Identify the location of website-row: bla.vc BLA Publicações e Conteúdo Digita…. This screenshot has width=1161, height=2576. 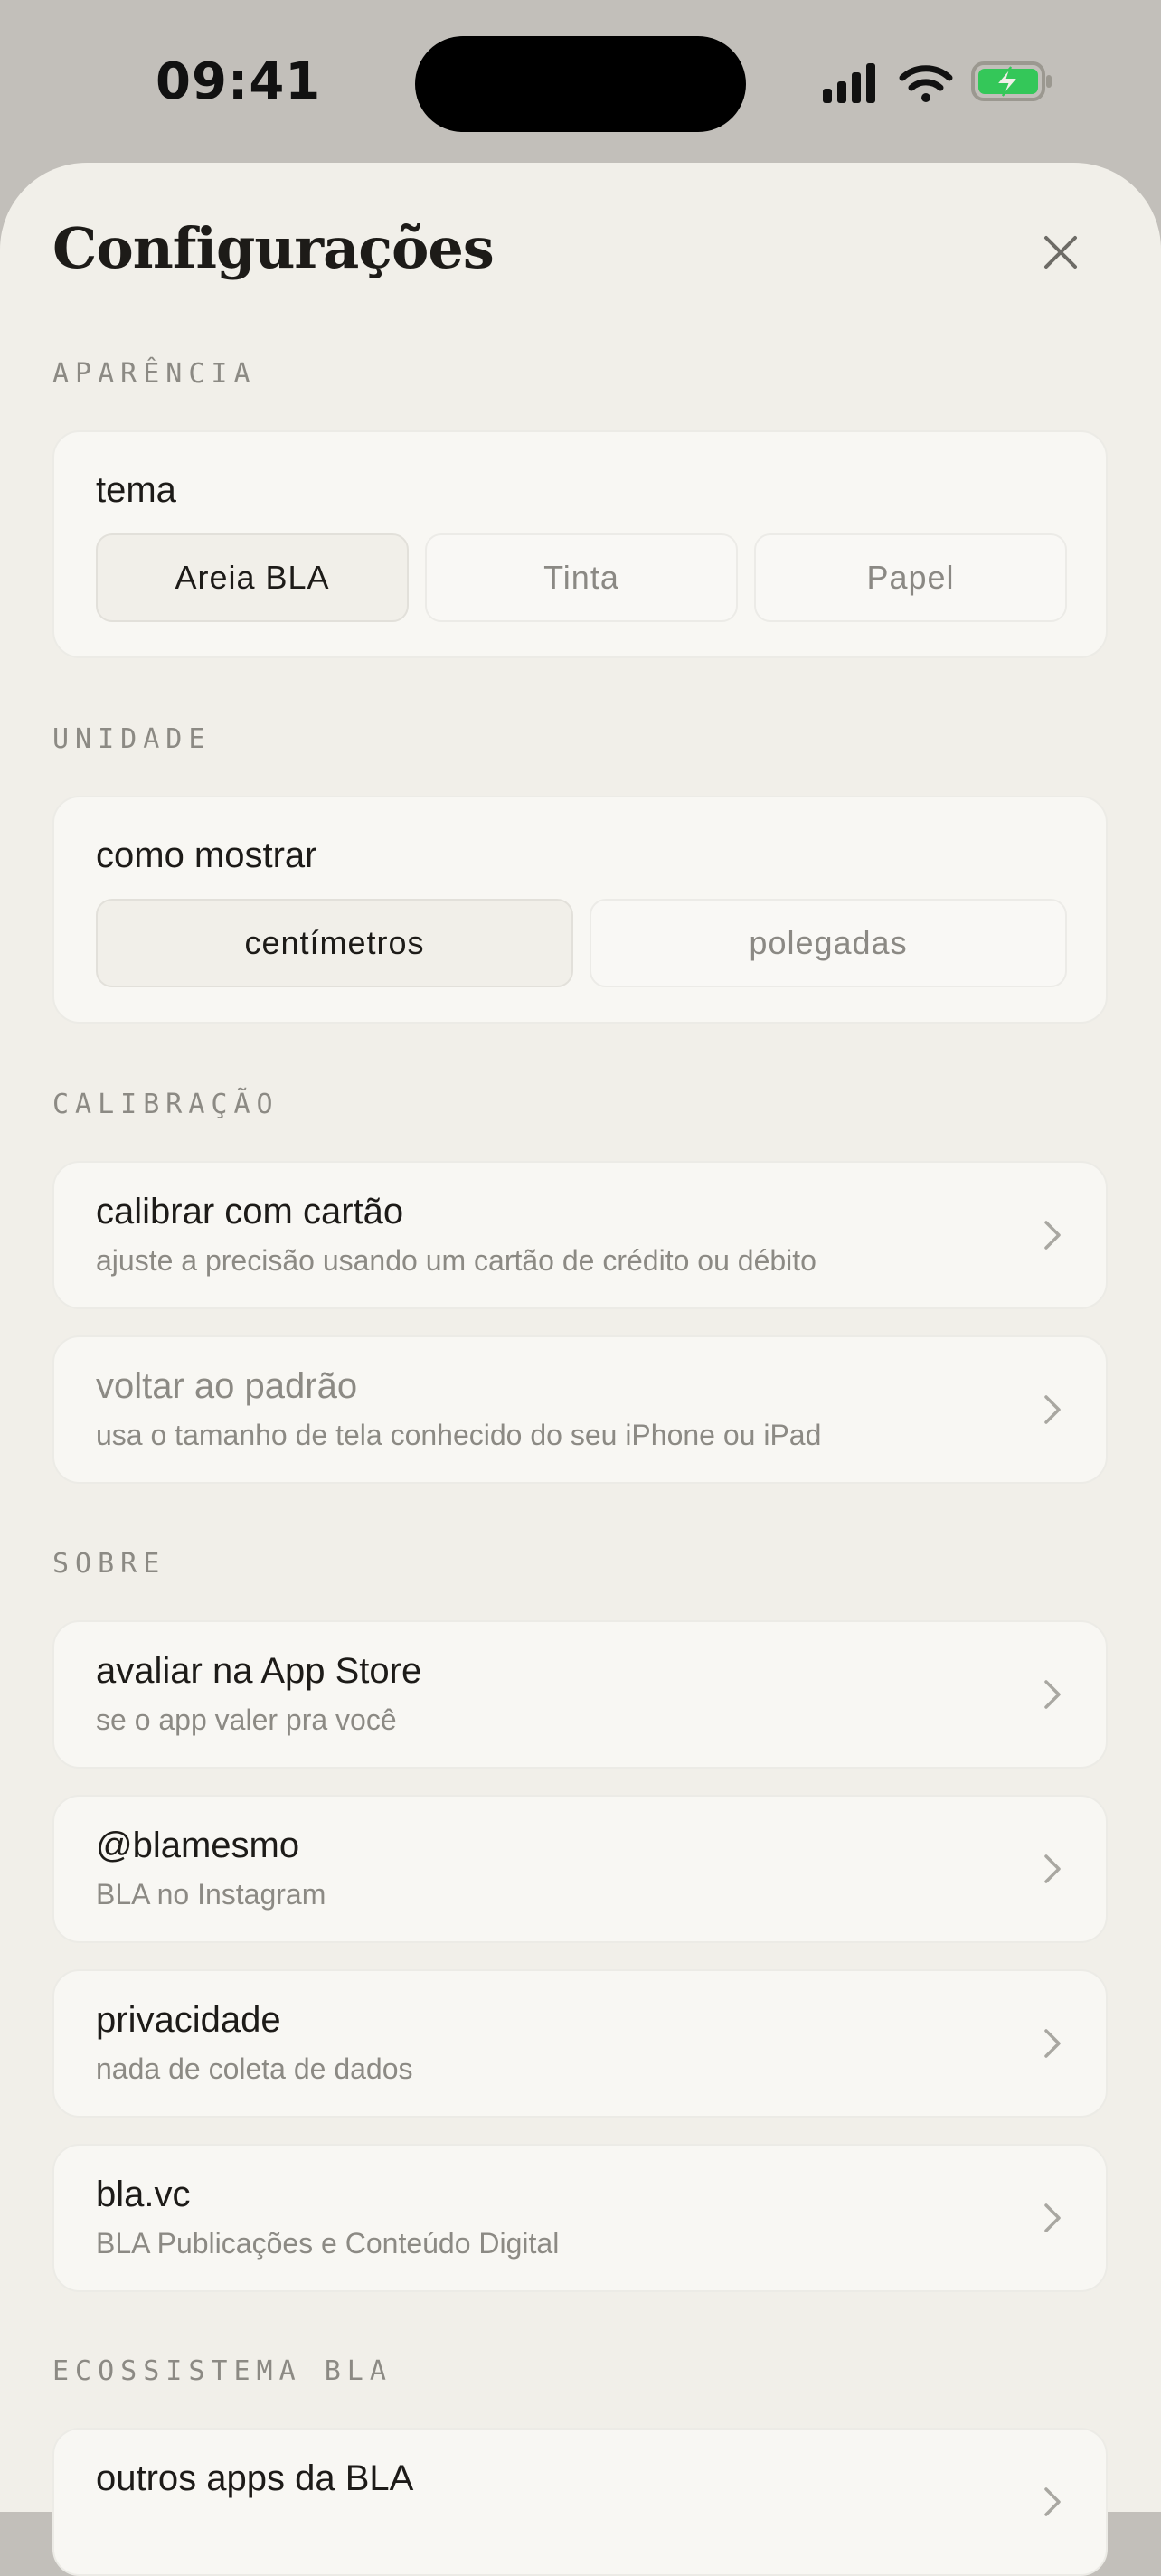
(580, 2218).